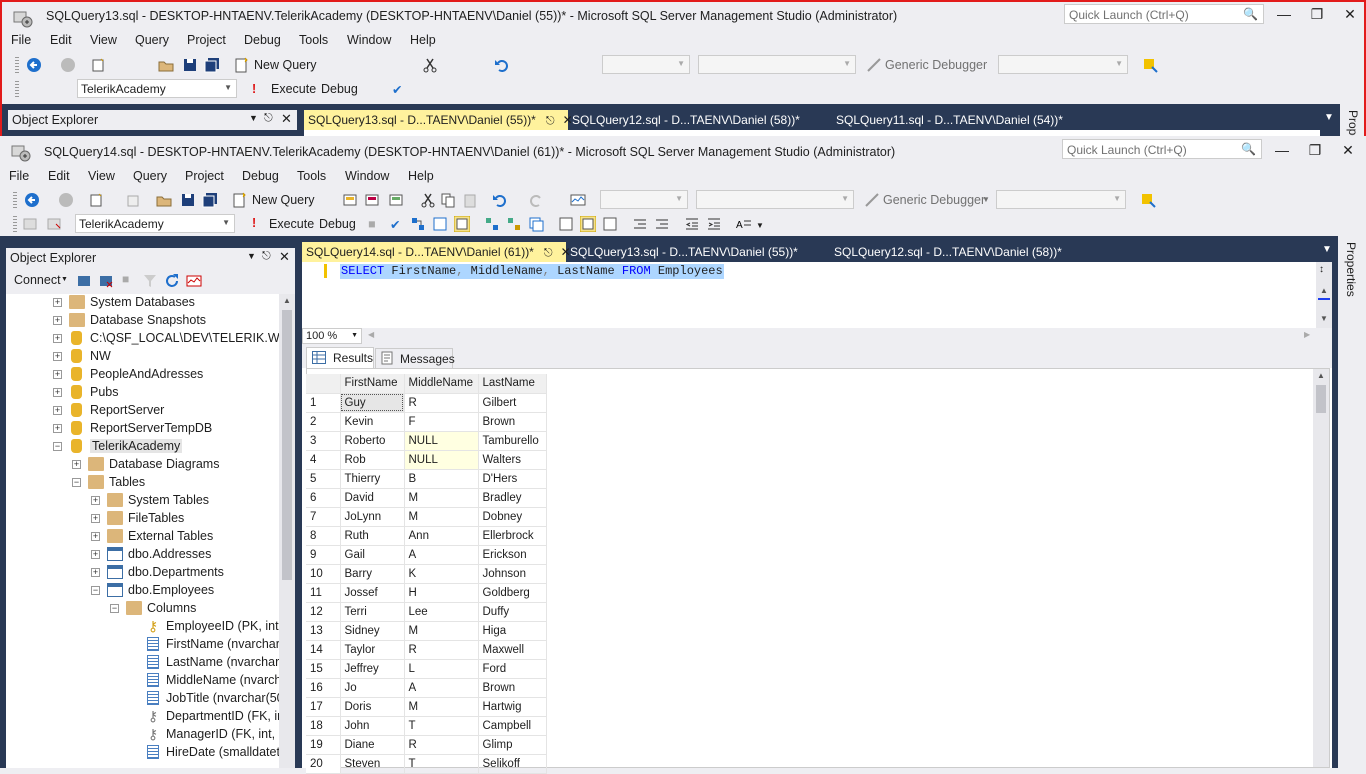  Describe the element at coordinates (106, 281) in the screenshot. I see `disconnect-icon` at that location.